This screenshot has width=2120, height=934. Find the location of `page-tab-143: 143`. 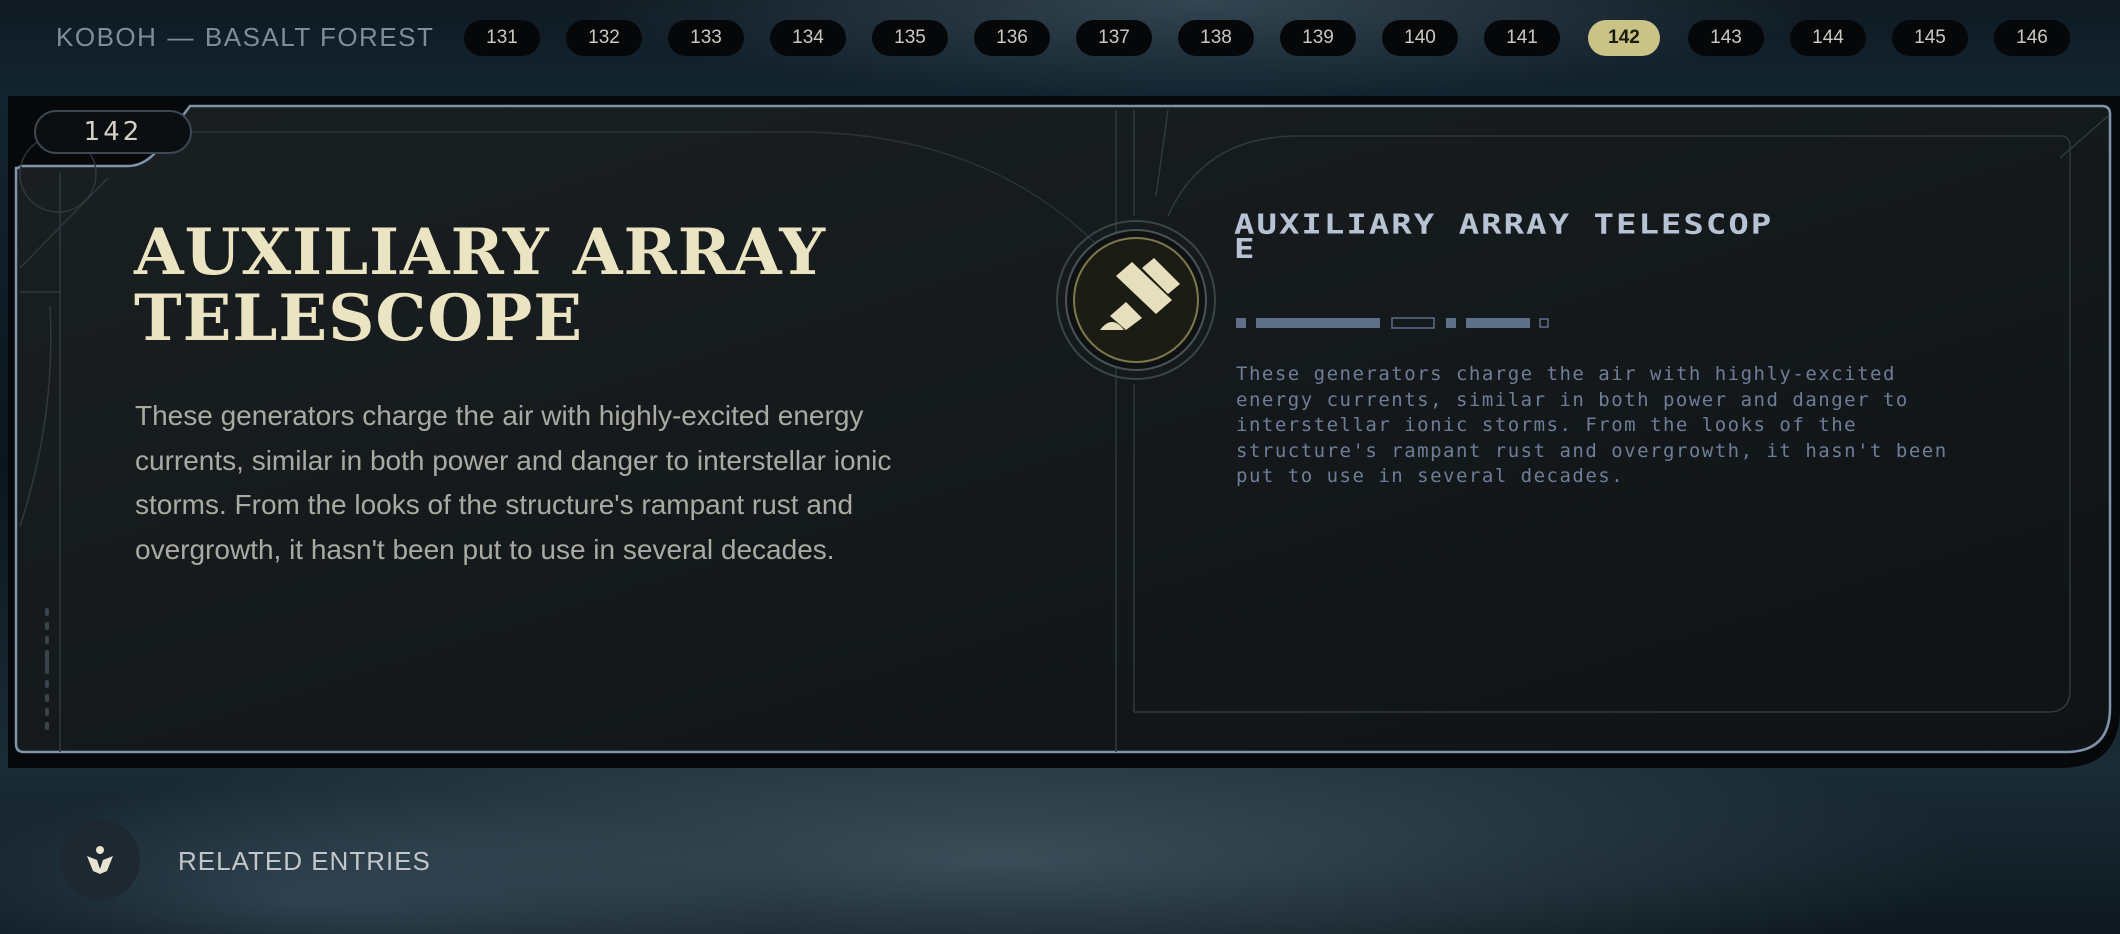

page-tab-143: 143 is located at coordinates (1726, 38).